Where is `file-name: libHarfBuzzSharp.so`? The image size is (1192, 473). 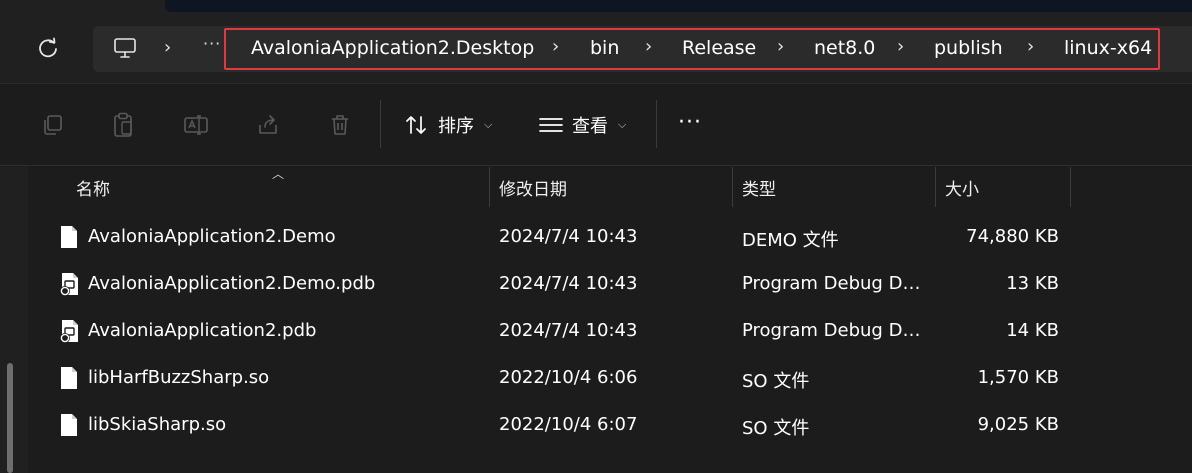 file-name: libHarfBuzzSharp.so is located at coordinates (179, 377).